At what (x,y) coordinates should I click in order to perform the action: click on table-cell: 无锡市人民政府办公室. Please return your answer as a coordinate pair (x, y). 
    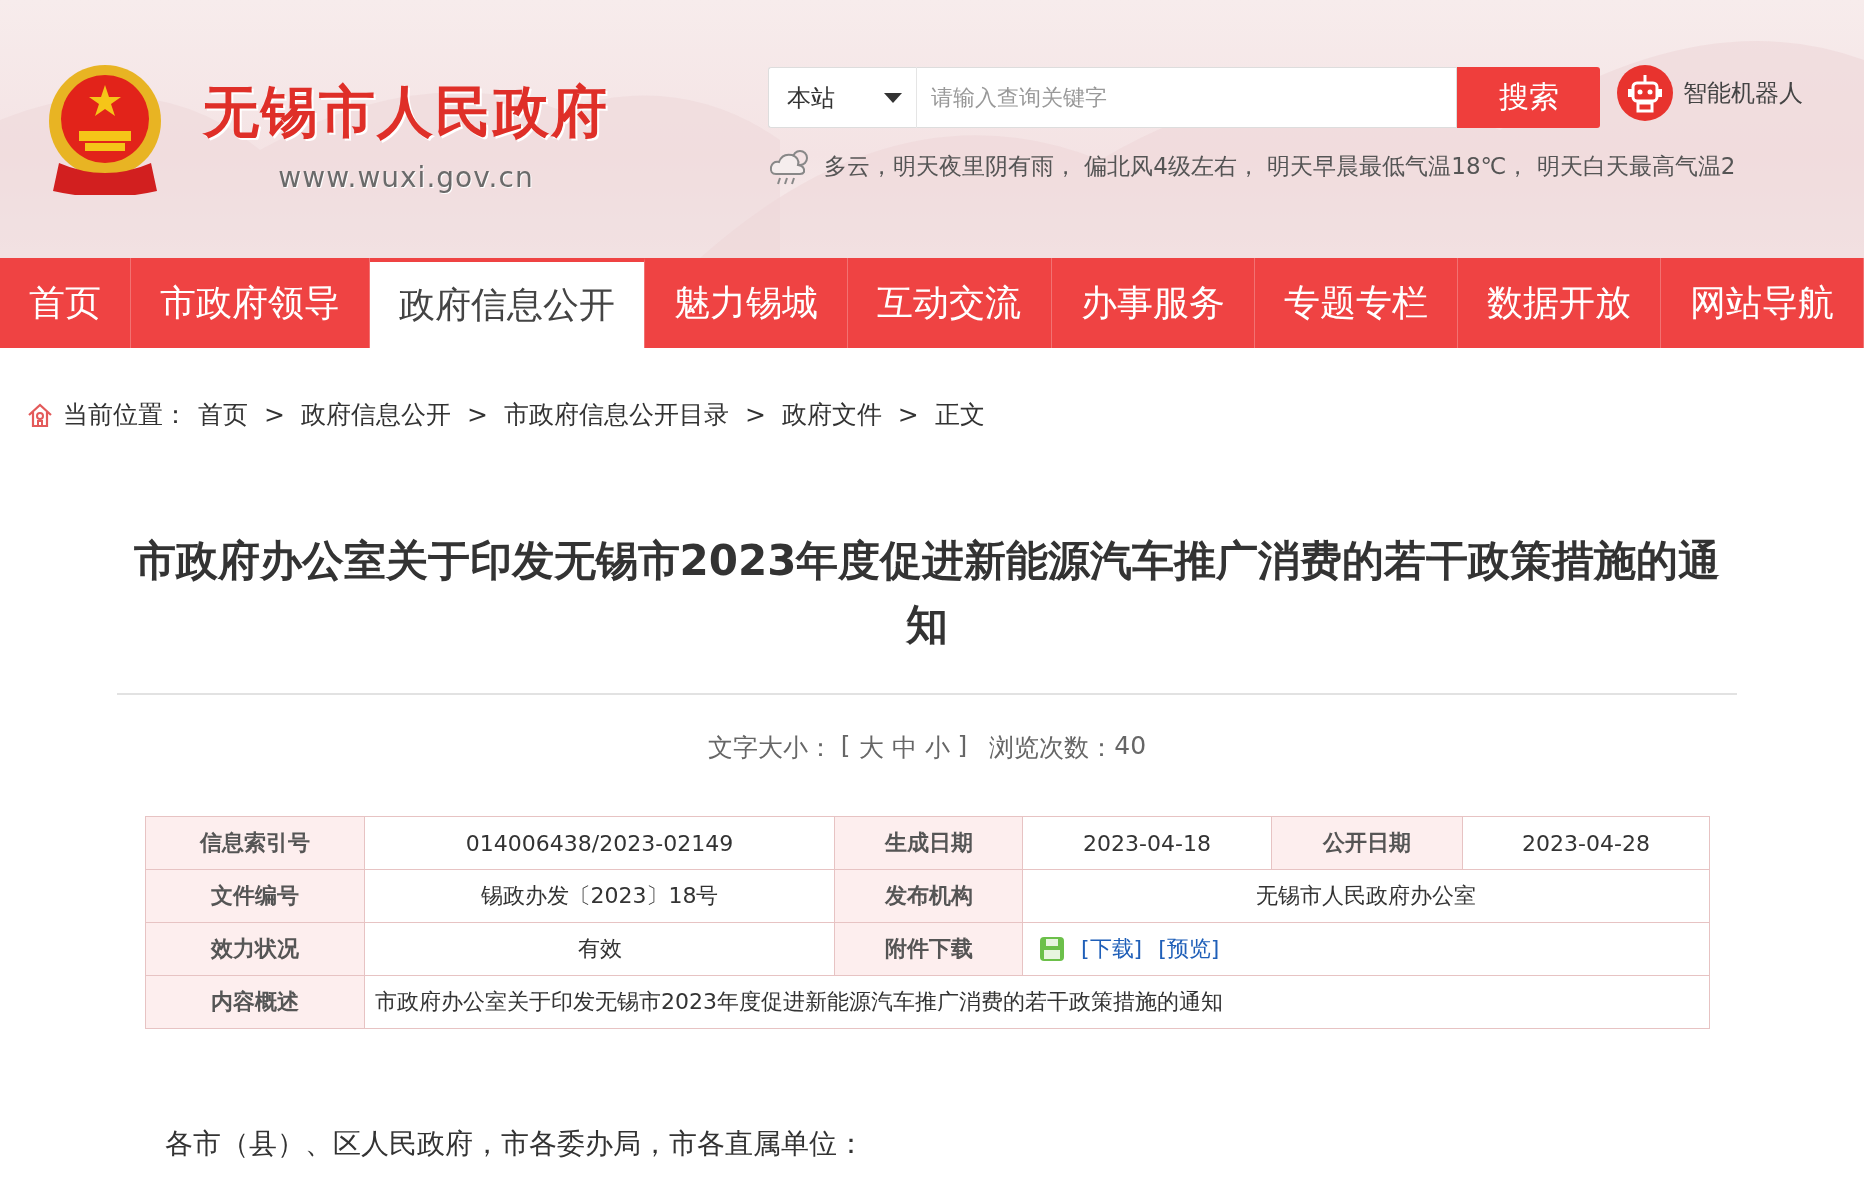
    Looking at the image, I should click on (1366, 896).